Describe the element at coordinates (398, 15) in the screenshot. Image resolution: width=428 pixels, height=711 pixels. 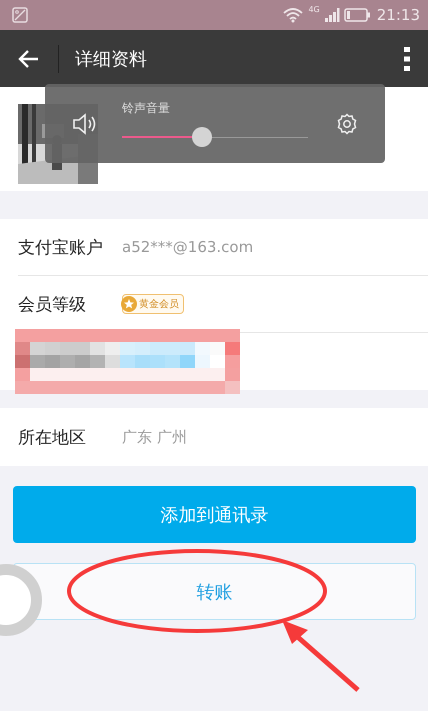
I see `clock: 21:13` at that location.